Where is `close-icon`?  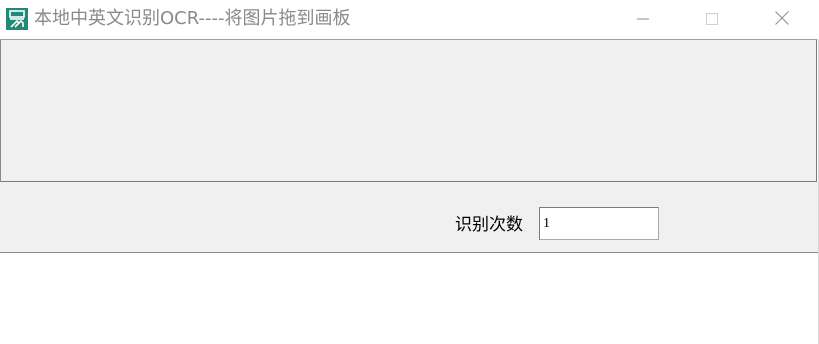
close-icon is located at coordinates (782, 19).